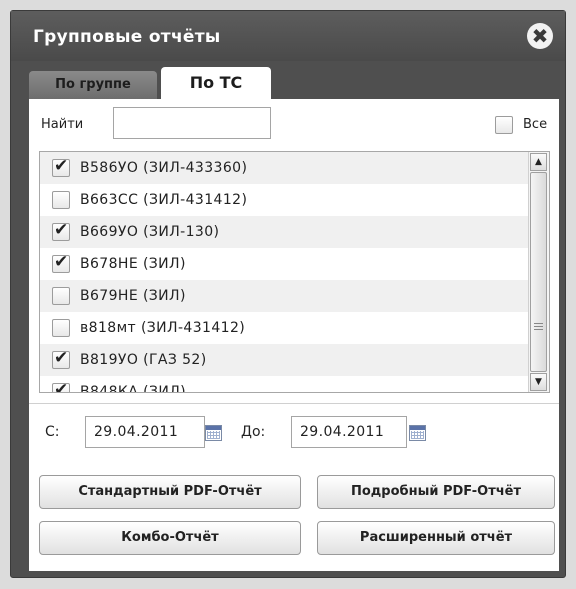  Describe the element at coordinates (285, 232) in the screenshot. I see `list-item: ✔ В669УО (ЗИЛ-130)` at that location.